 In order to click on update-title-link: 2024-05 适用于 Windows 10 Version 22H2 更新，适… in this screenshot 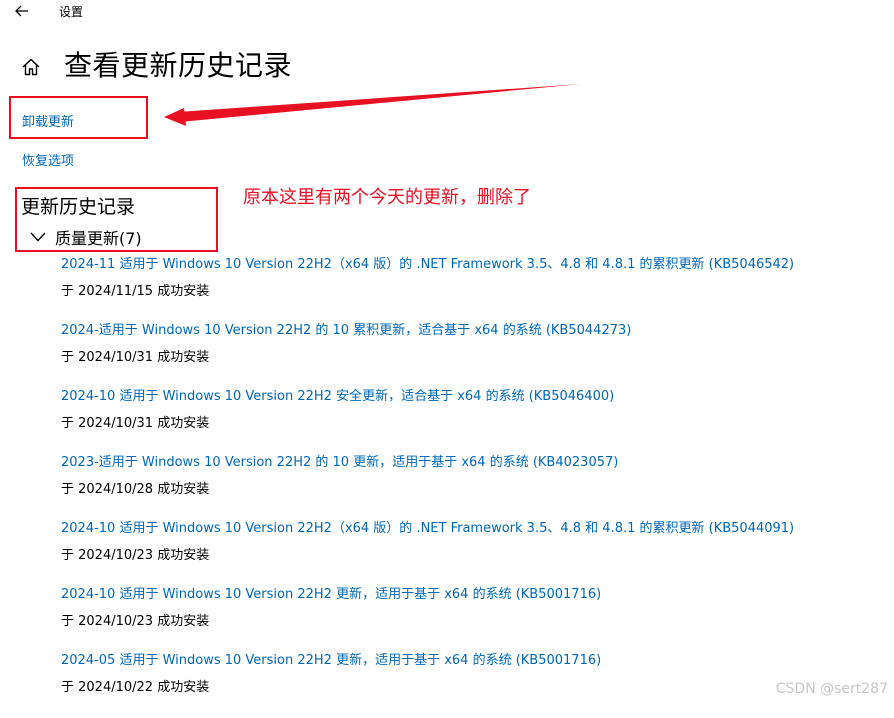, I will do `click(471, 661)`.